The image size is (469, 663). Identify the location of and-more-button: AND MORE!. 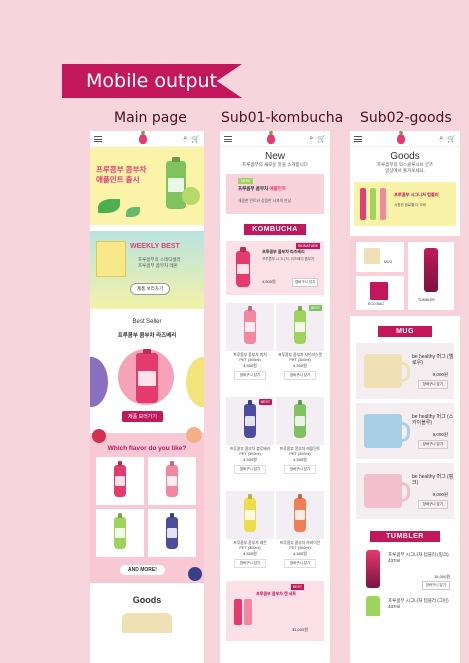
(142, 570).